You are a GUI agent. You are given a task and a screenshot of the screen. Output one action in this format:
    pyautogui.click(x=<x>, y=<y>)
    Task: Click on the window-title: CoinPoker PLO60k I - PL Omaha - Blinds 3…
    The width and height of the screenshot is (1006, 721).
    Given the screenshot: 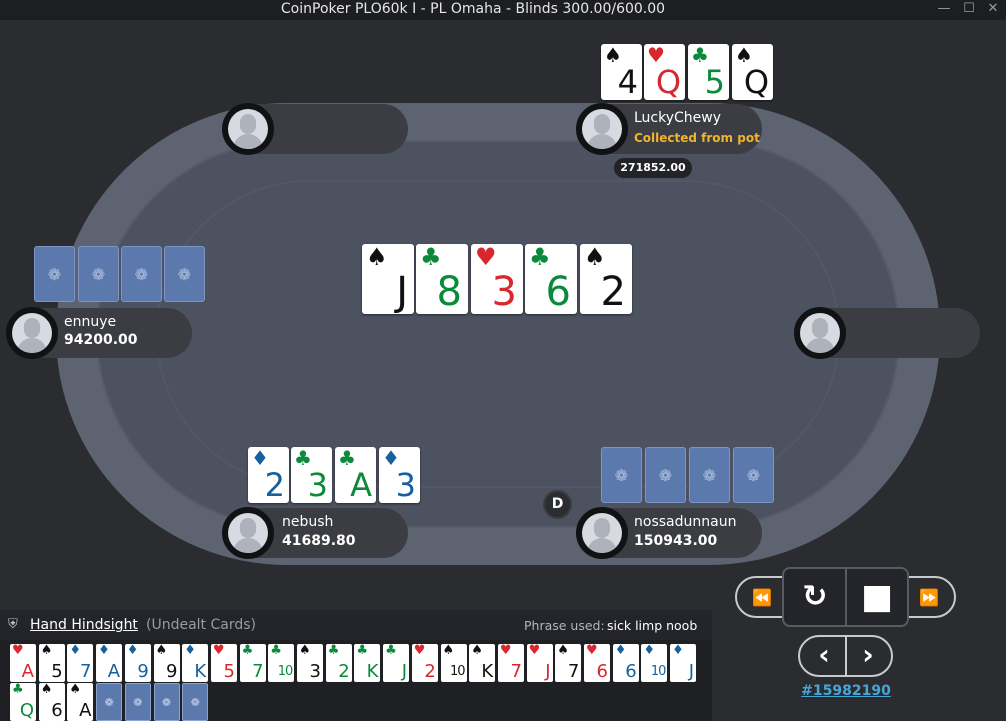 What is the action you would take?
    pyautogui.click(x=473, y=9)
    